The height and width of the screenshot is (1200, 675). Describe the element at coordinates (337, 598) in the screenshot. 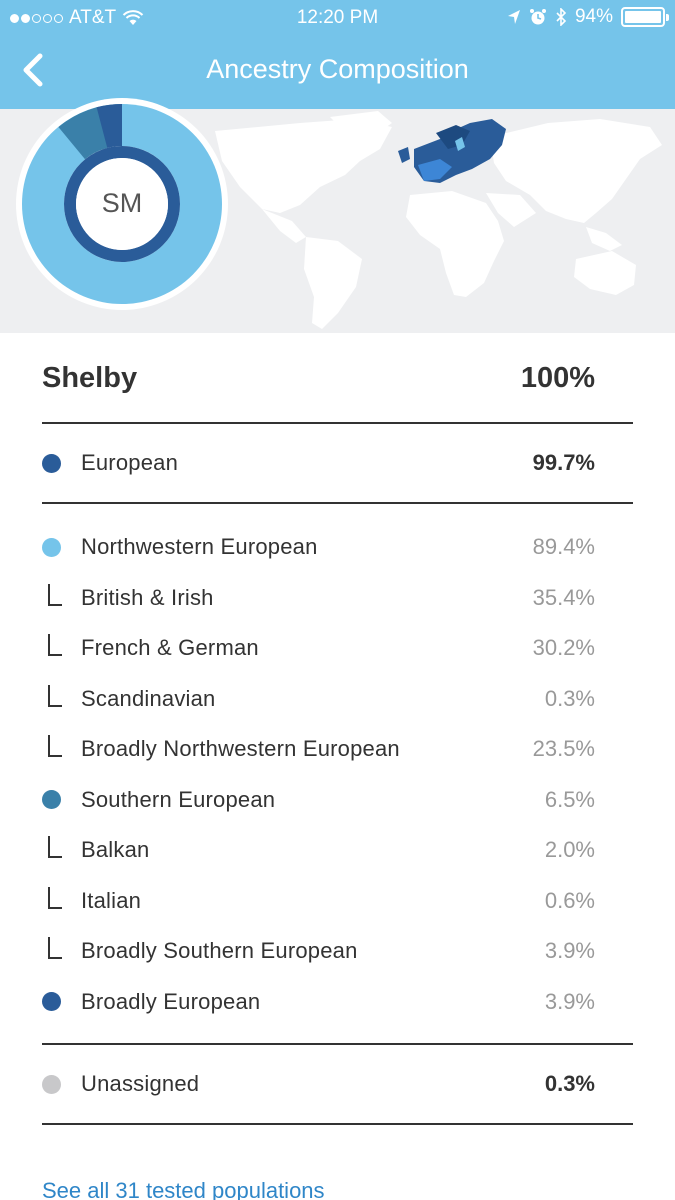

I see `subpopulation-row: British & Irish 35.4%` at that location.